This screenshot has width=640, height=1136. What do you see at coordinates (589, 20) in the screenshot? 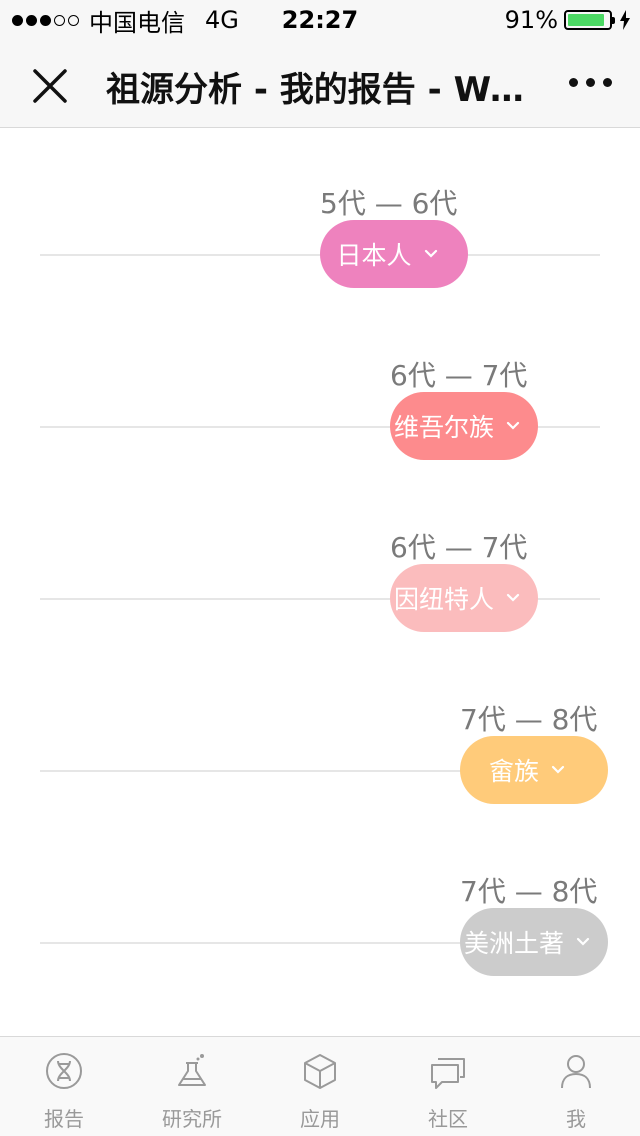
I see `battery-icon` at bounding box center [589, 20].